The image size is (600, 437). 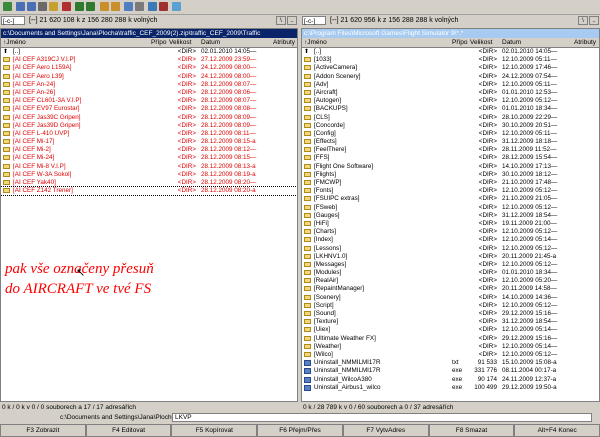 I want to click on left-drive-select: [-c-], so click(x=13, y=20).